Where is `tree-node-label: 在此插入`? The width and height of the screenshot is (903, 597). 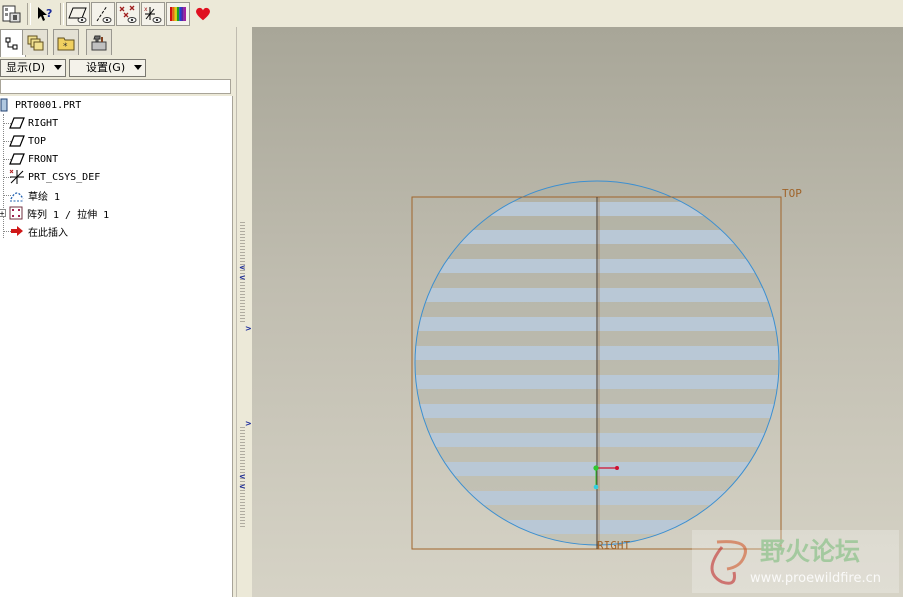 tree-node-label: 在此插入 is located at coordinates (48, 233).